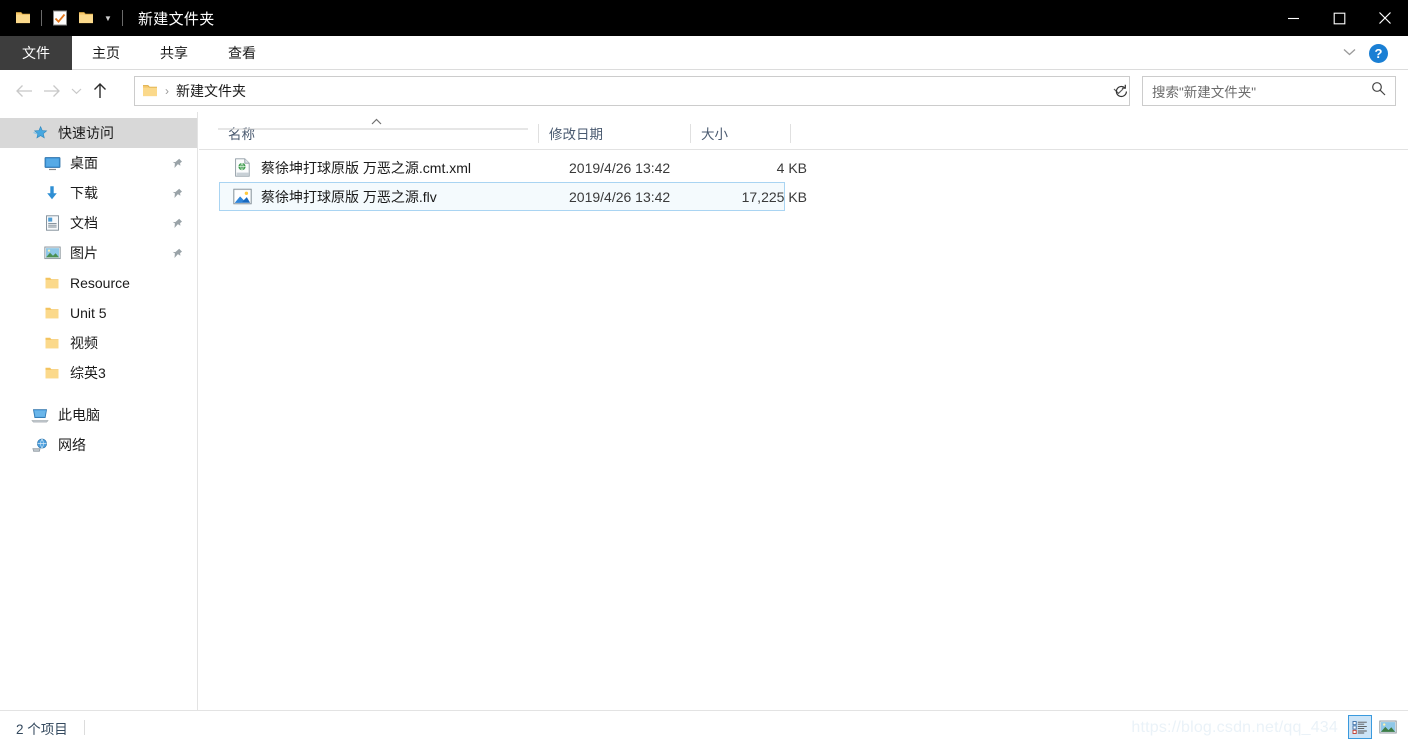 The height and width of the screenshot is (742, 1408). Describe the element at coordinates (106, 53) in the screenshot. I see `tab-home: 主页` at that location.